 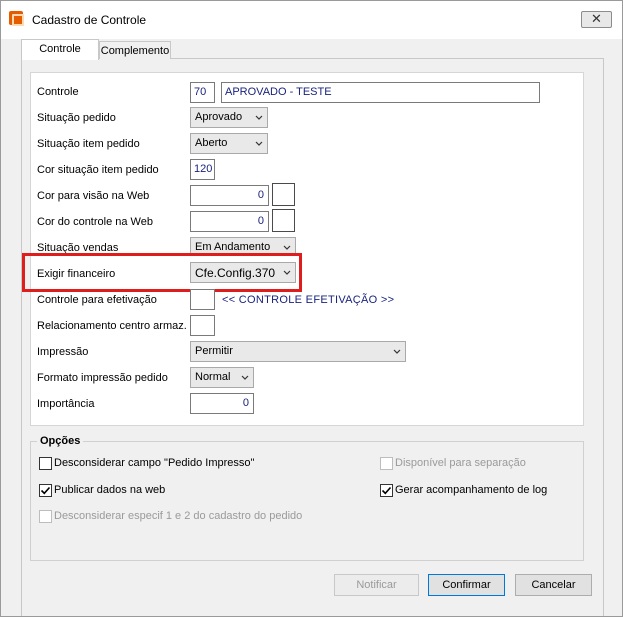 I want to click on importancia-input: 0, so click(x=222, y=403).